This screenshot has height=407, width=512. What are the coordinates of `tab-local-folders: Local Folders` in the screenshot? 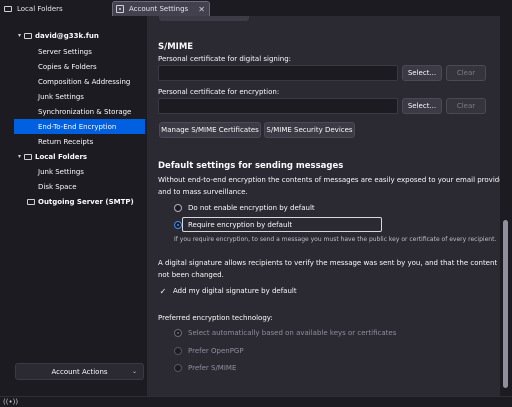 It's located at (56, 8).